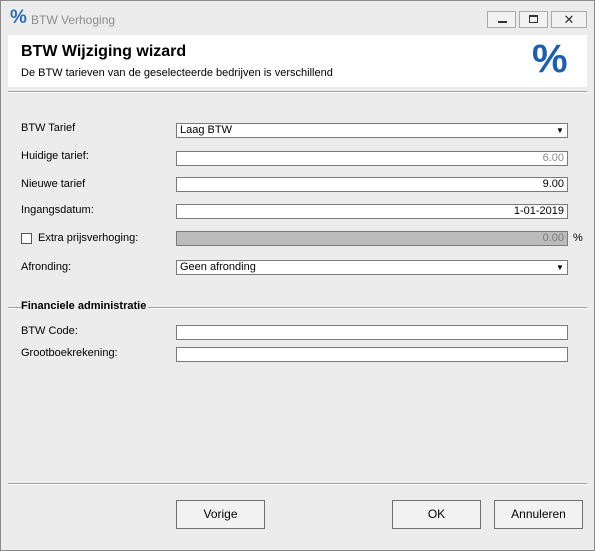 The image size is (595, 551). Describe the element at coordinates (297, 484) in the screenshot. I see `footer-divider` at that location.